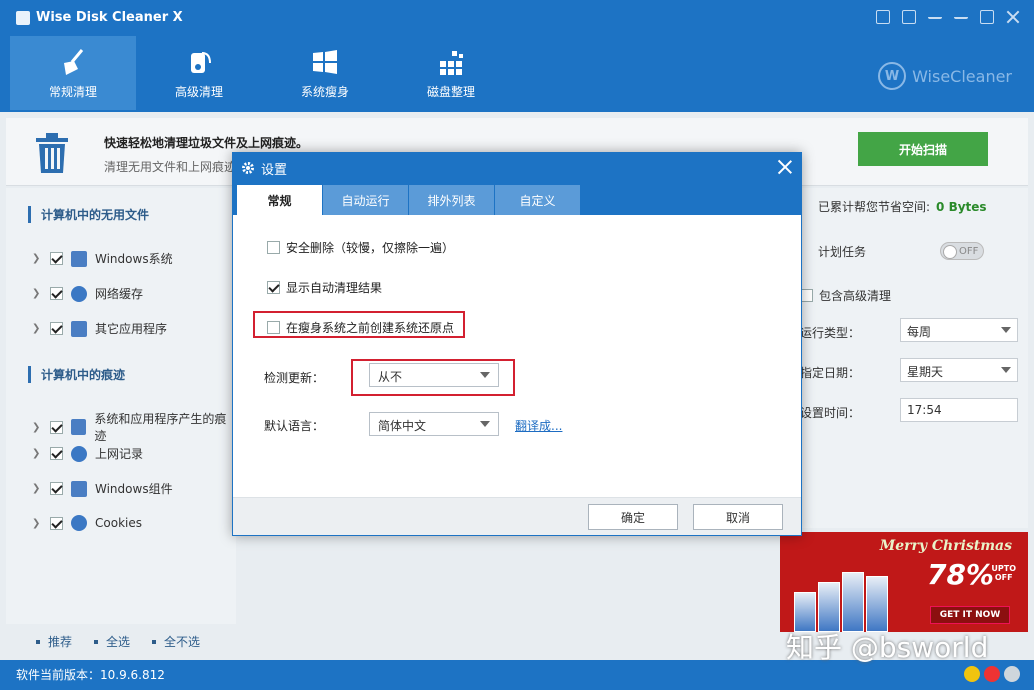 The height and width of the screenshot is (690, 1034). What do you see at coordinates (102, 488) in the screenshot?
I see `tree-item-windows-components: ❯ Windows组件` at bounding box center [102, 488].